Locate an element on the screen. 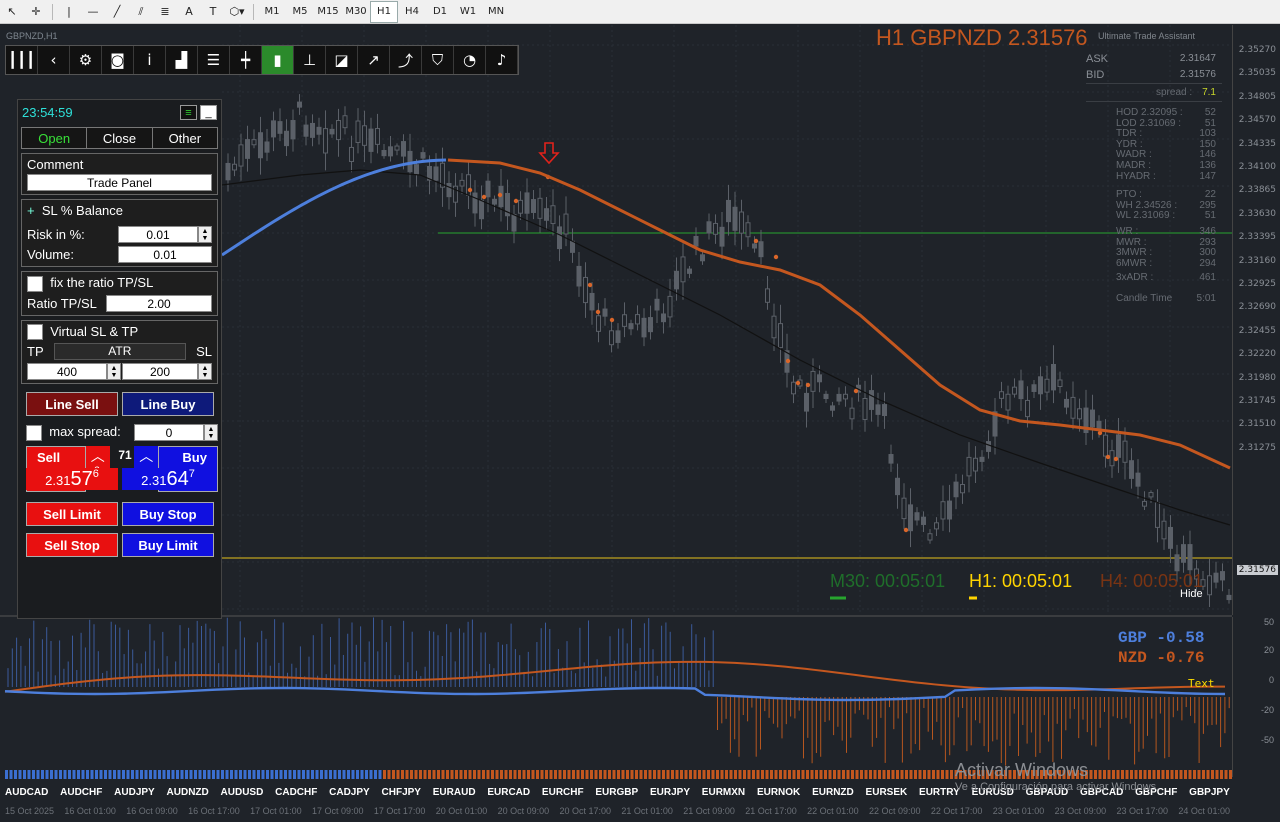  menu-icon: ≡ is located at coordinates (188, 112).